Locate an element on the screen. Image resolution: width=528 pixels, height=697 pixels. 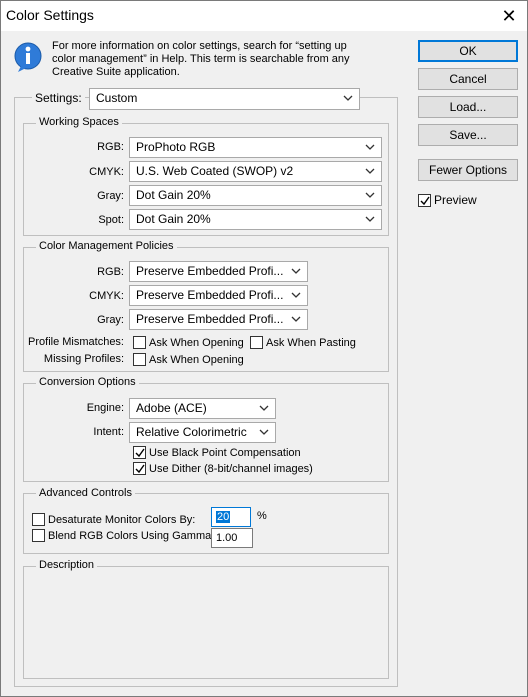
gamma-value: 1.00 is located at coordinates (227, 538).